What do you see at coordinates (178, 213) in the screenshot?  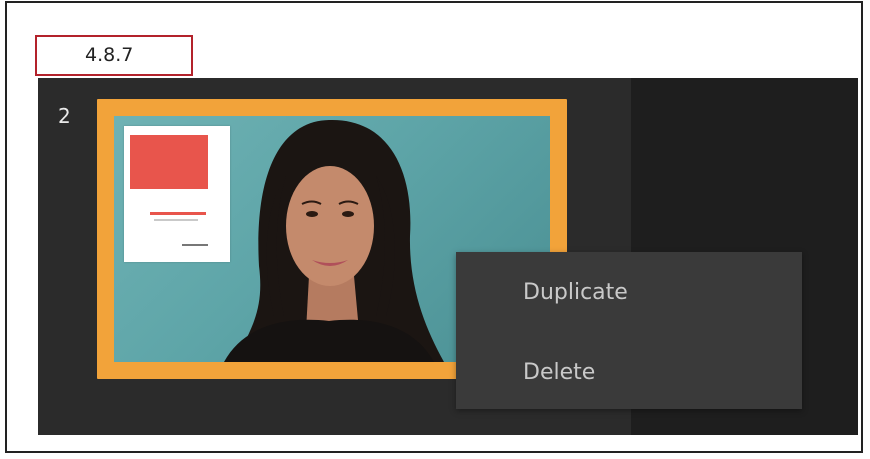 I see `document-title-line` at bounding box center [178, 213].